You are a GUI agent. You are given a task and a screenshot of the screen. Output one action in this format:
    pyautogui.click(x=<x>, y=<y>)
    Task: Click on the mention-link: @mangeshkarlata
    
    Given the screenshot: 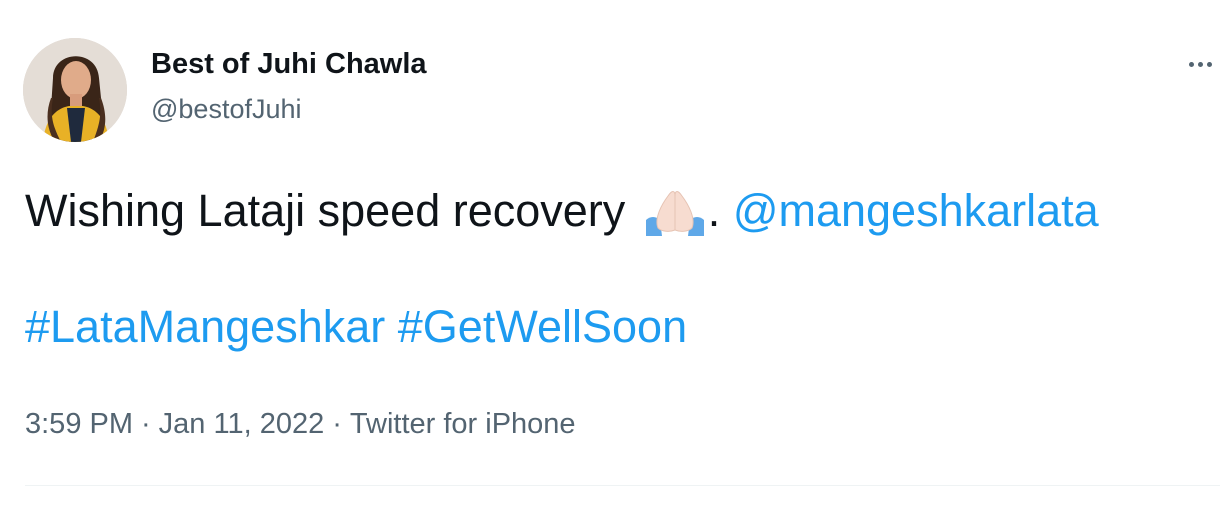 What is the action you would take?
    pyautogui.click(x=916, y=210)
    